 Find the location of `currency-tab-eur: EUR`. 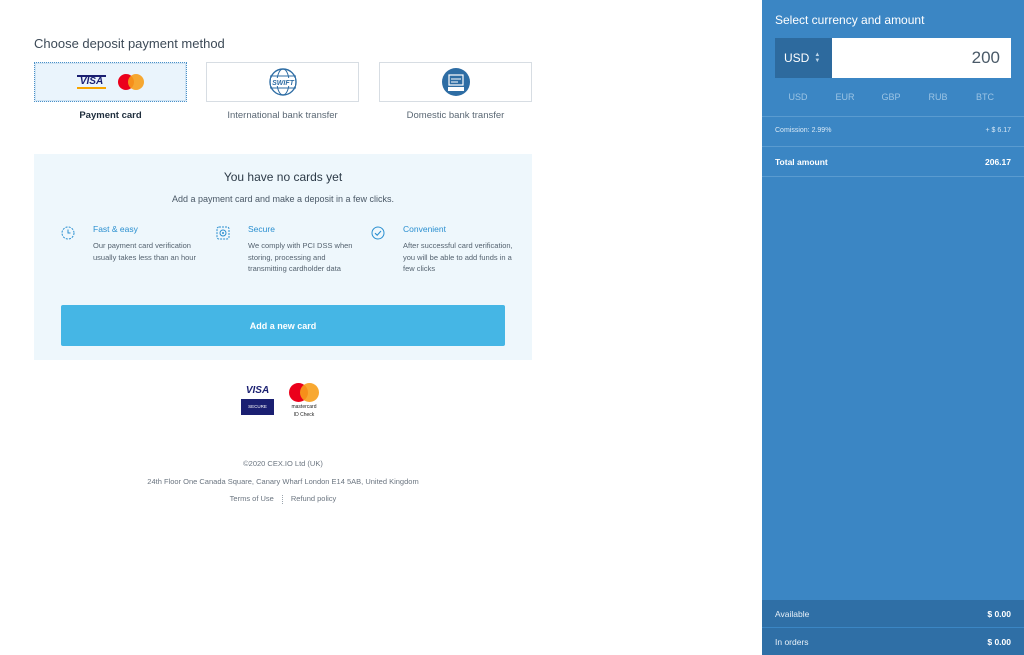

currency-tab-eur: EUR is located at coordinates (845, 97).